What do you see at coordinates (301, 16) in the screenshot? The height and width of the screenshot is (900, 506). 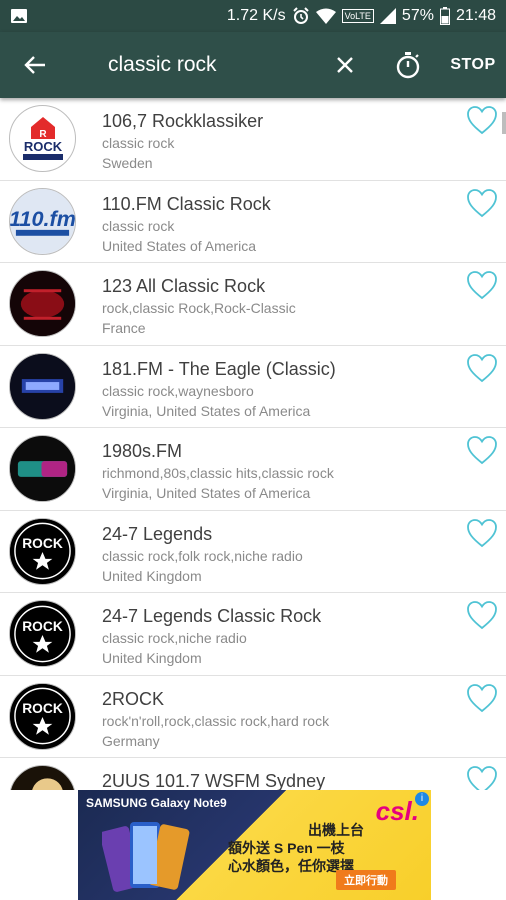 I see `alarm-icon` at bounding box center [301, 16].